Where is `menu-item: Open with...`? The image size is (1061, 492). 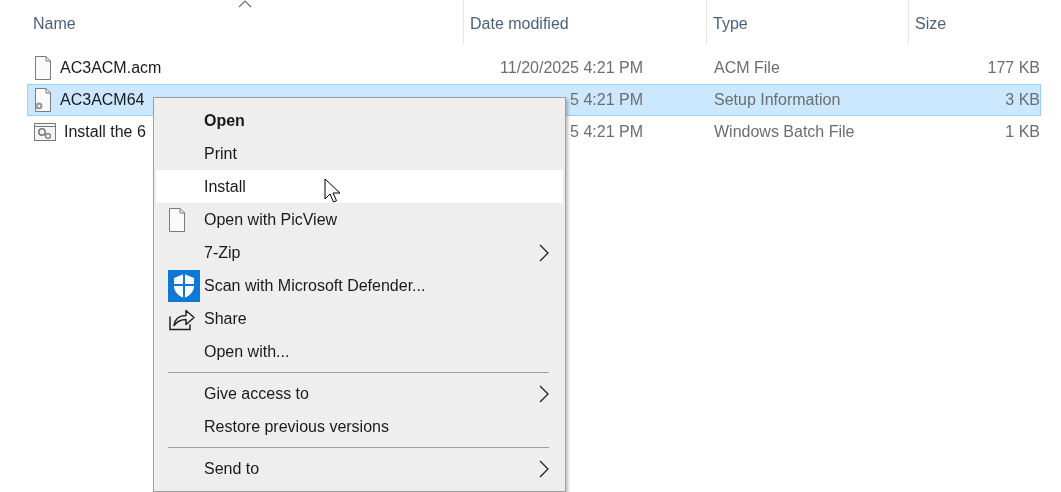 menu-item: Open with... is located at coordinates (359, 351).